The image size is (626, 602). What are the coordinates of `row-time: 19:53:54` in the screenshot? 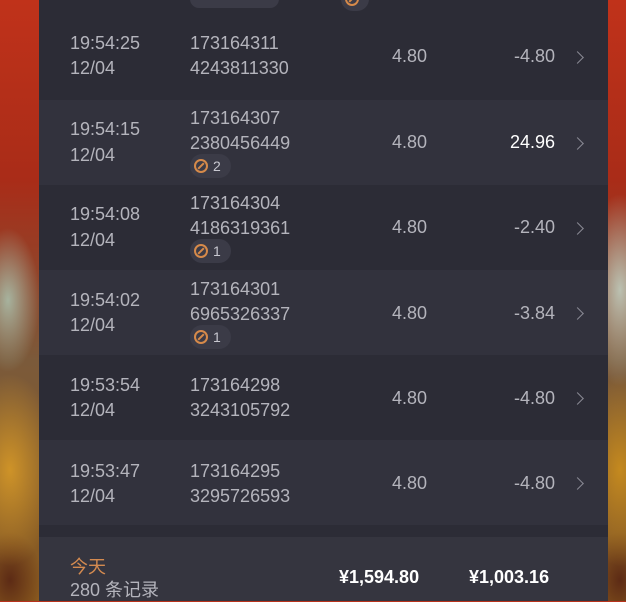 It's located at (105, 385).